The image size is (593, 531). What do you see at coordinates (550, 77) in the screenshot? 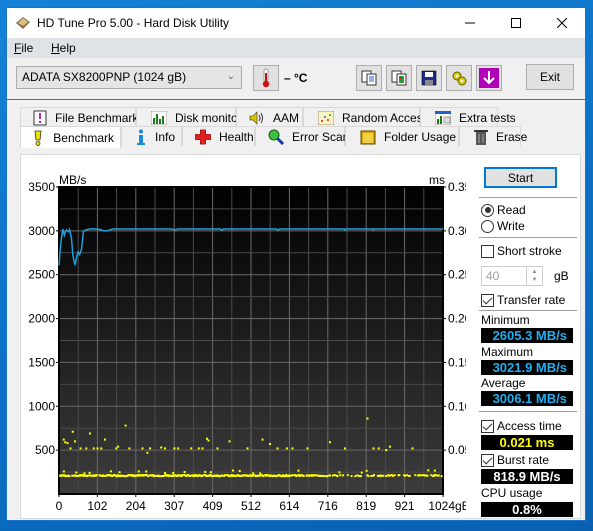
I see `exit-button: Exit` at bounding box center [550, 77].